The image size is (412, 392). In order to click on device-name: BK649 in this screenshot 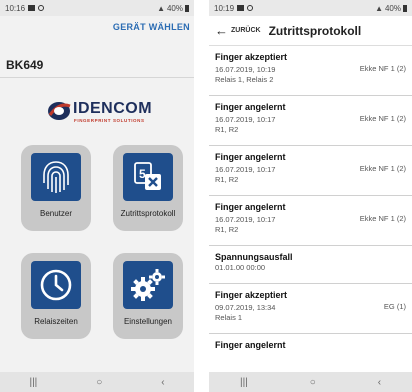, I will do `click(25, 65)`.